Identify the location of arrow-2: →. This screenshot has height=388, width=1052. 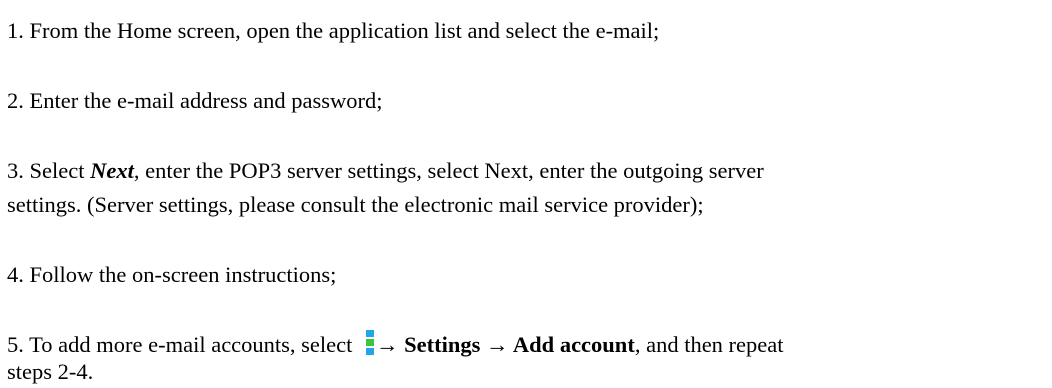
(496, 344).